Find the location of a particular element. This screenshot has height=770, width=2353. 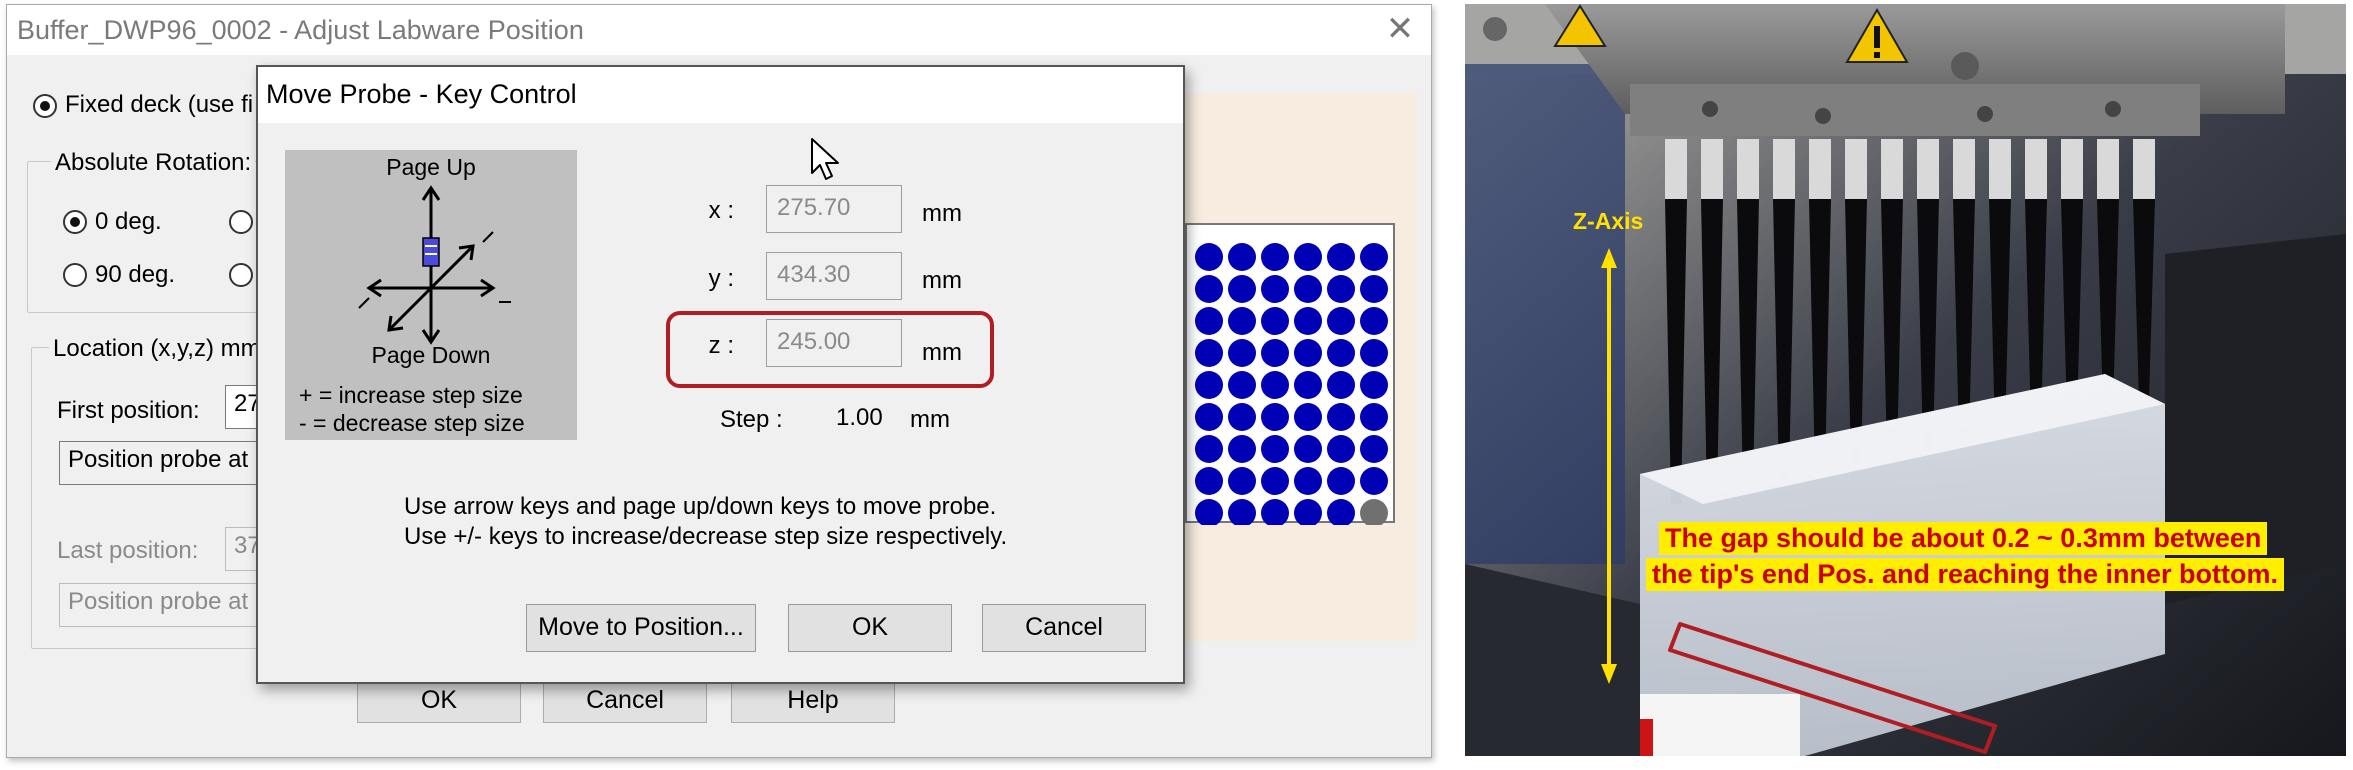

rotation-0-radio is located at coordinates (75, 222).